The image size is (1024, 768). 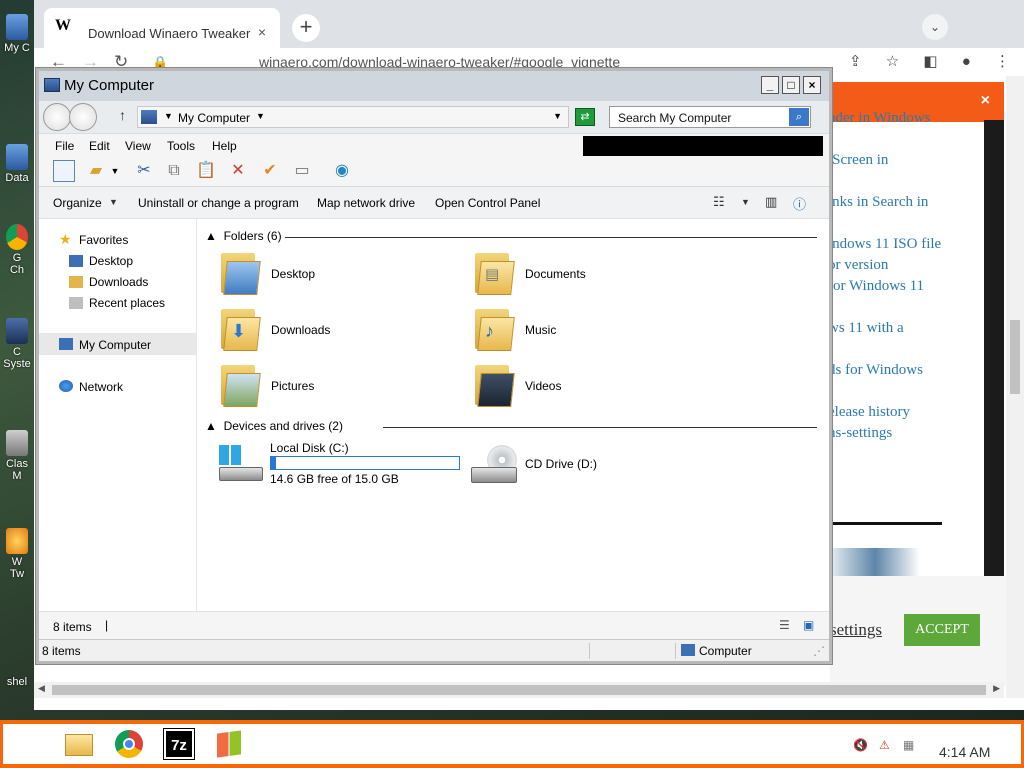 I want to click on settings-link: settings, so click(x=856, y=630).